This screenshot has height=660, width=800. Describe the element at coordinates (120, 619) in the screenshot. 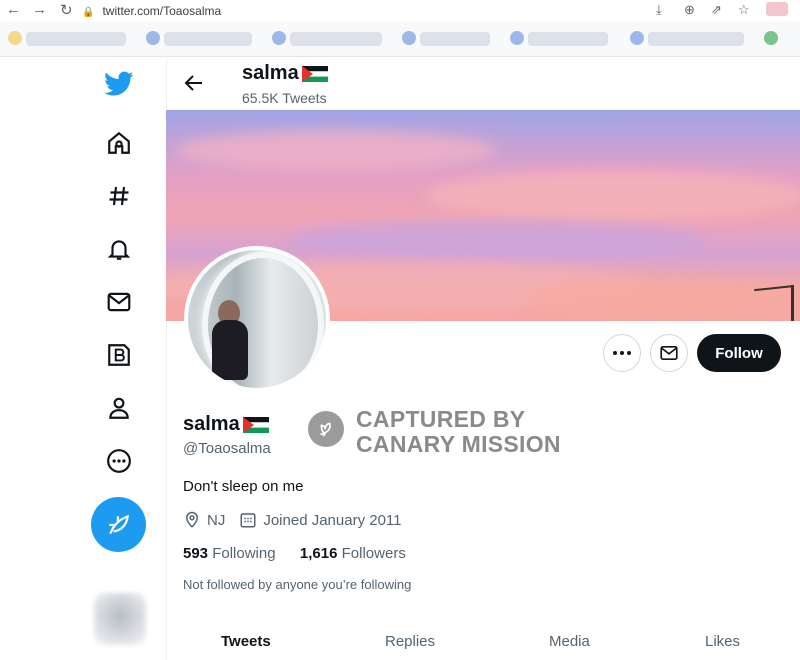

I see `account-avatar` at that location.